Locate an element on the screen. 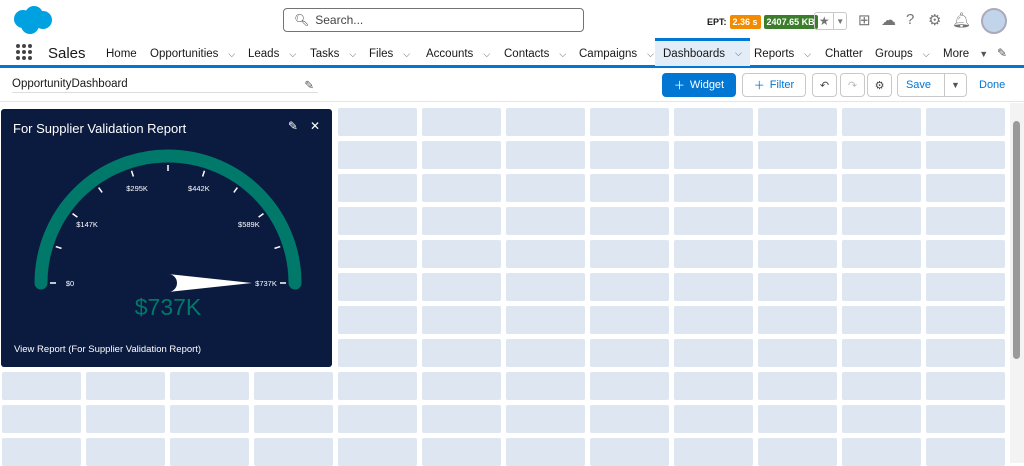  gear-icon: ⚙ is located at coordinates (934, 20).